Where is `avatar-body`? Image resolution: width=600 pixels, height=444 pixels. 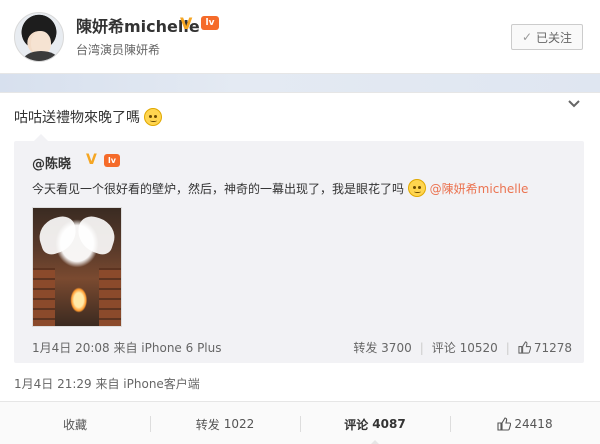
avatar-body is located at coordinates (41, 56).